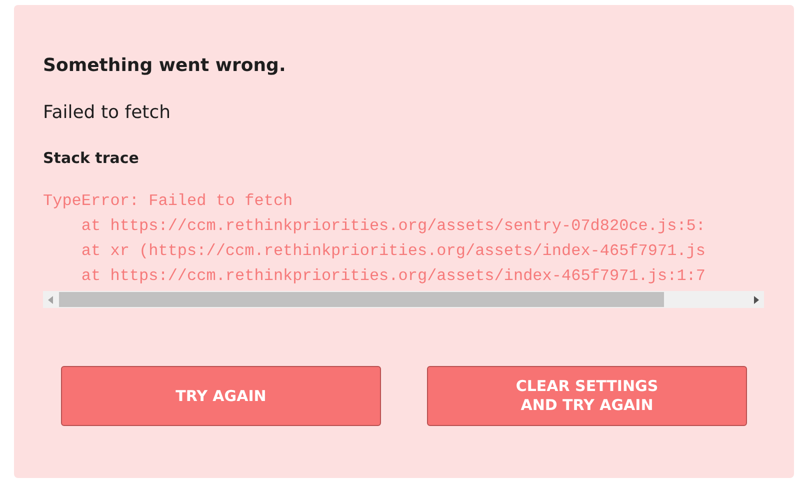  Describe the element at coordinates (393, 276) in the screenshot. I see `stack-trace-line: at https://ccm.rethinkpriorities.org/assets/index-465f7971.js:1:7` at that location.